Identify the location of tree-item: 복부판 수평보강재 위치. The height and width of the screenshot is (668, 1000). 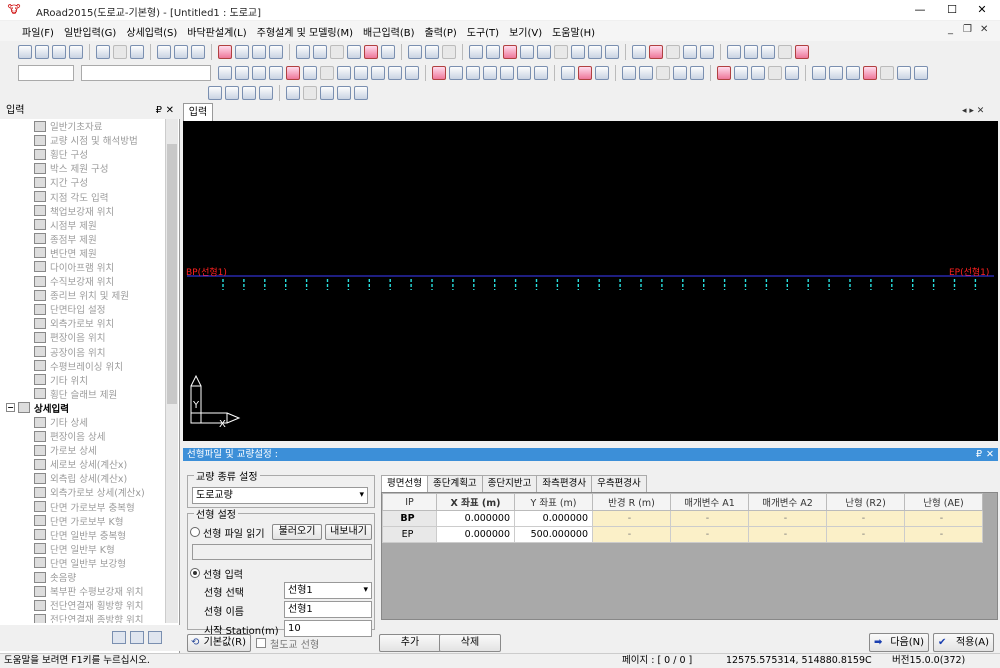
(82, 591).